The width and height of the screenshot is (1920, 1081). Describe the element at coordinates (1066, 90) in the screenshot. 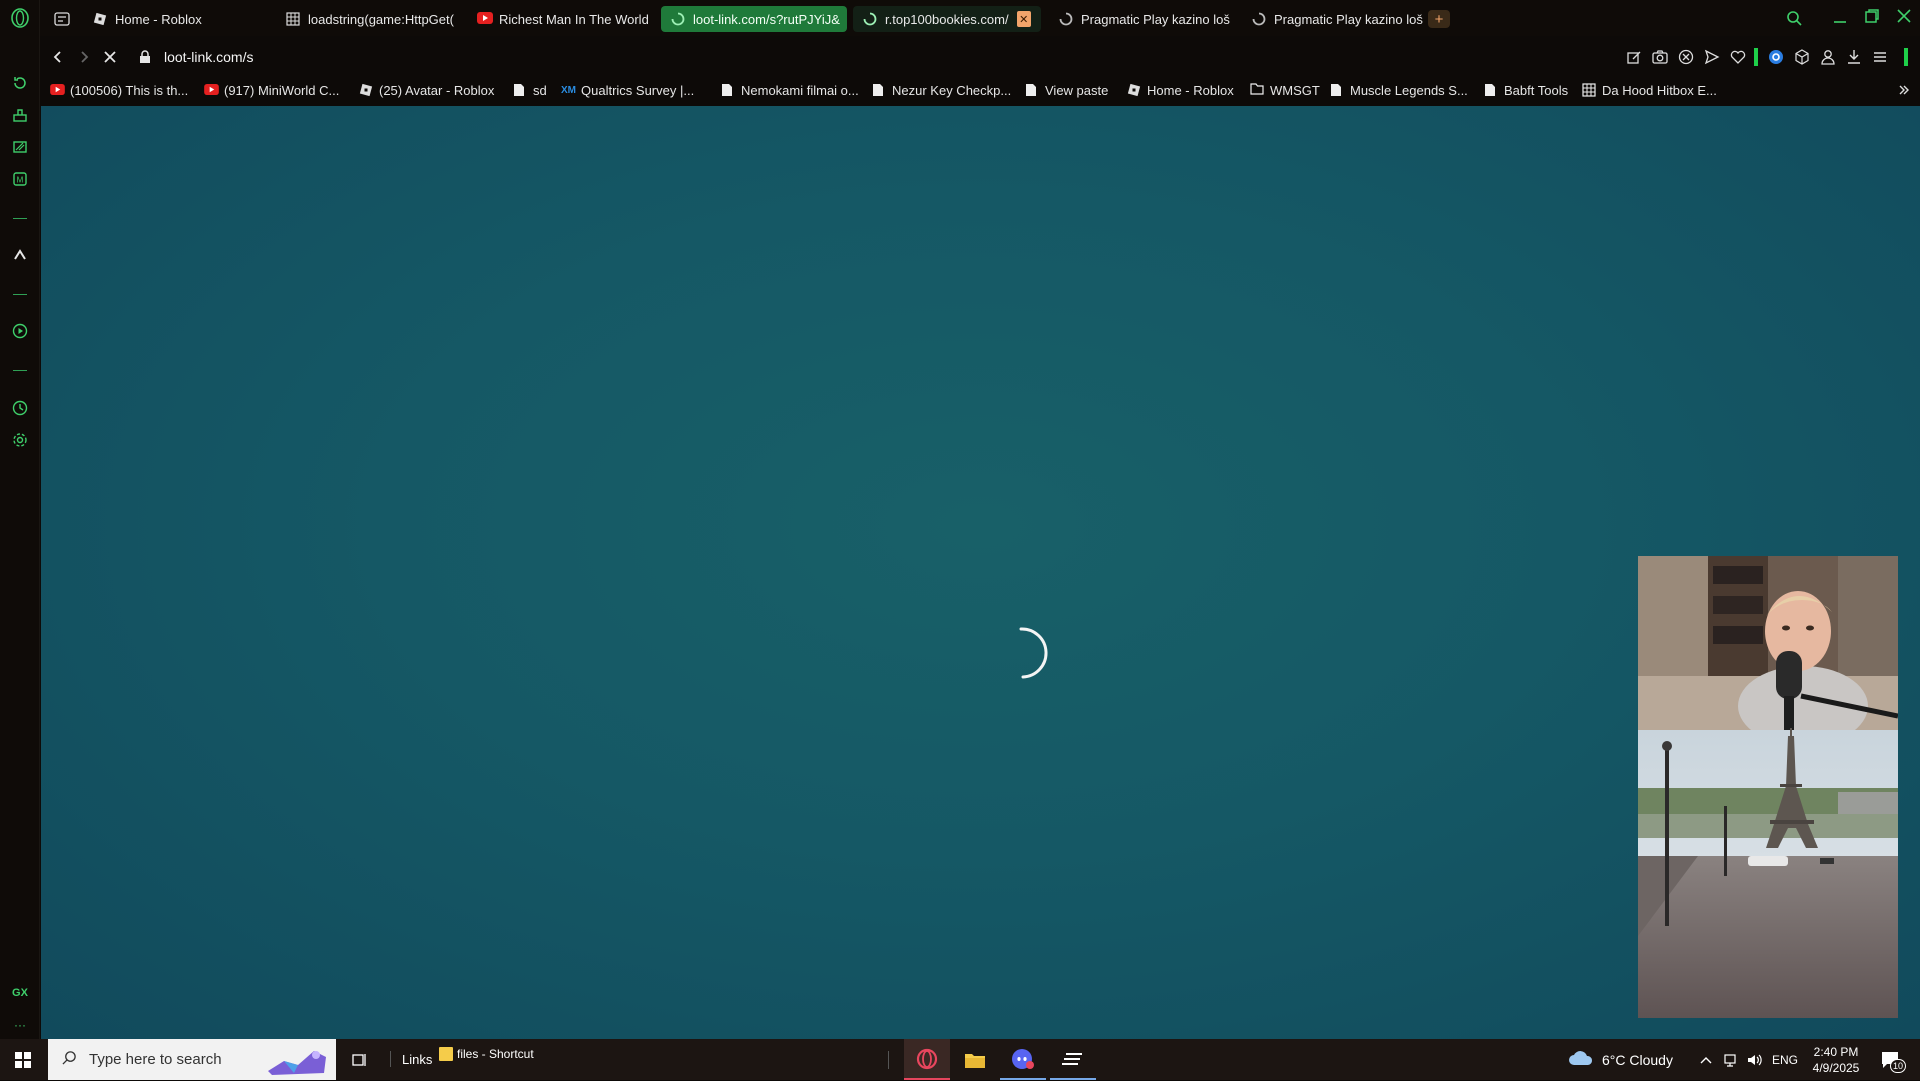

I see `bookmark-item: View paste` at that location.